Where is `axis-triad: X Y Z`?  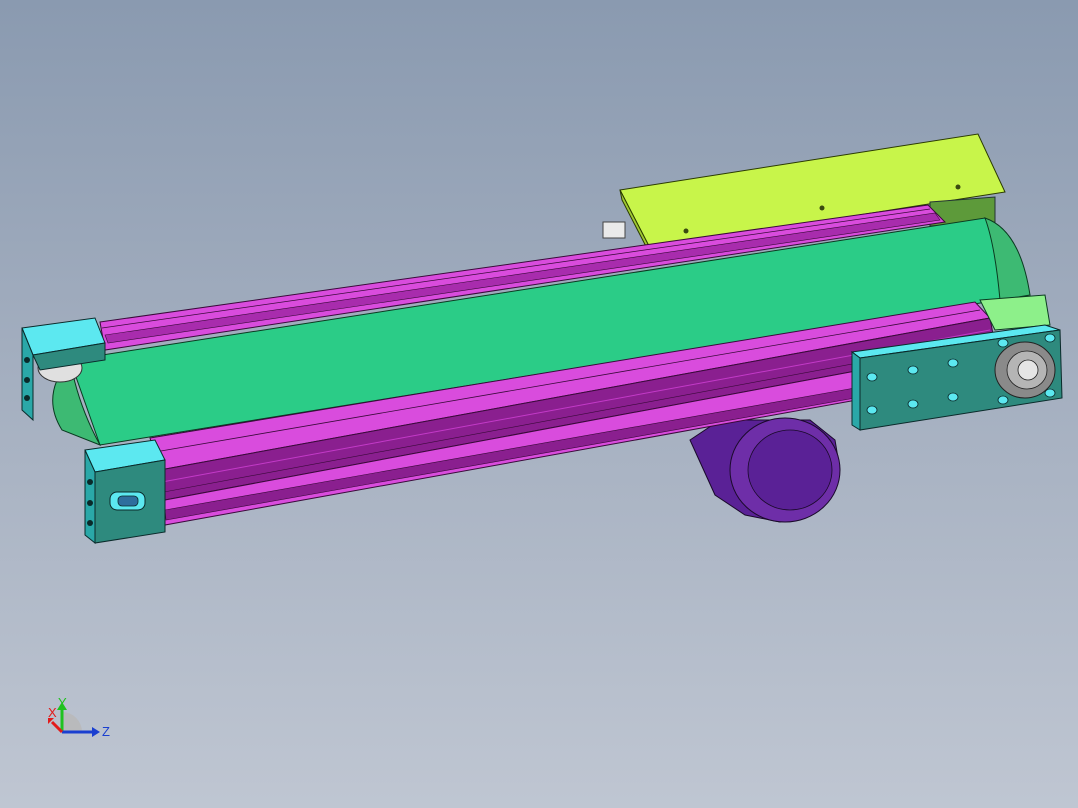
axis-triad: X Y Z is located at coordinates (79, 717).